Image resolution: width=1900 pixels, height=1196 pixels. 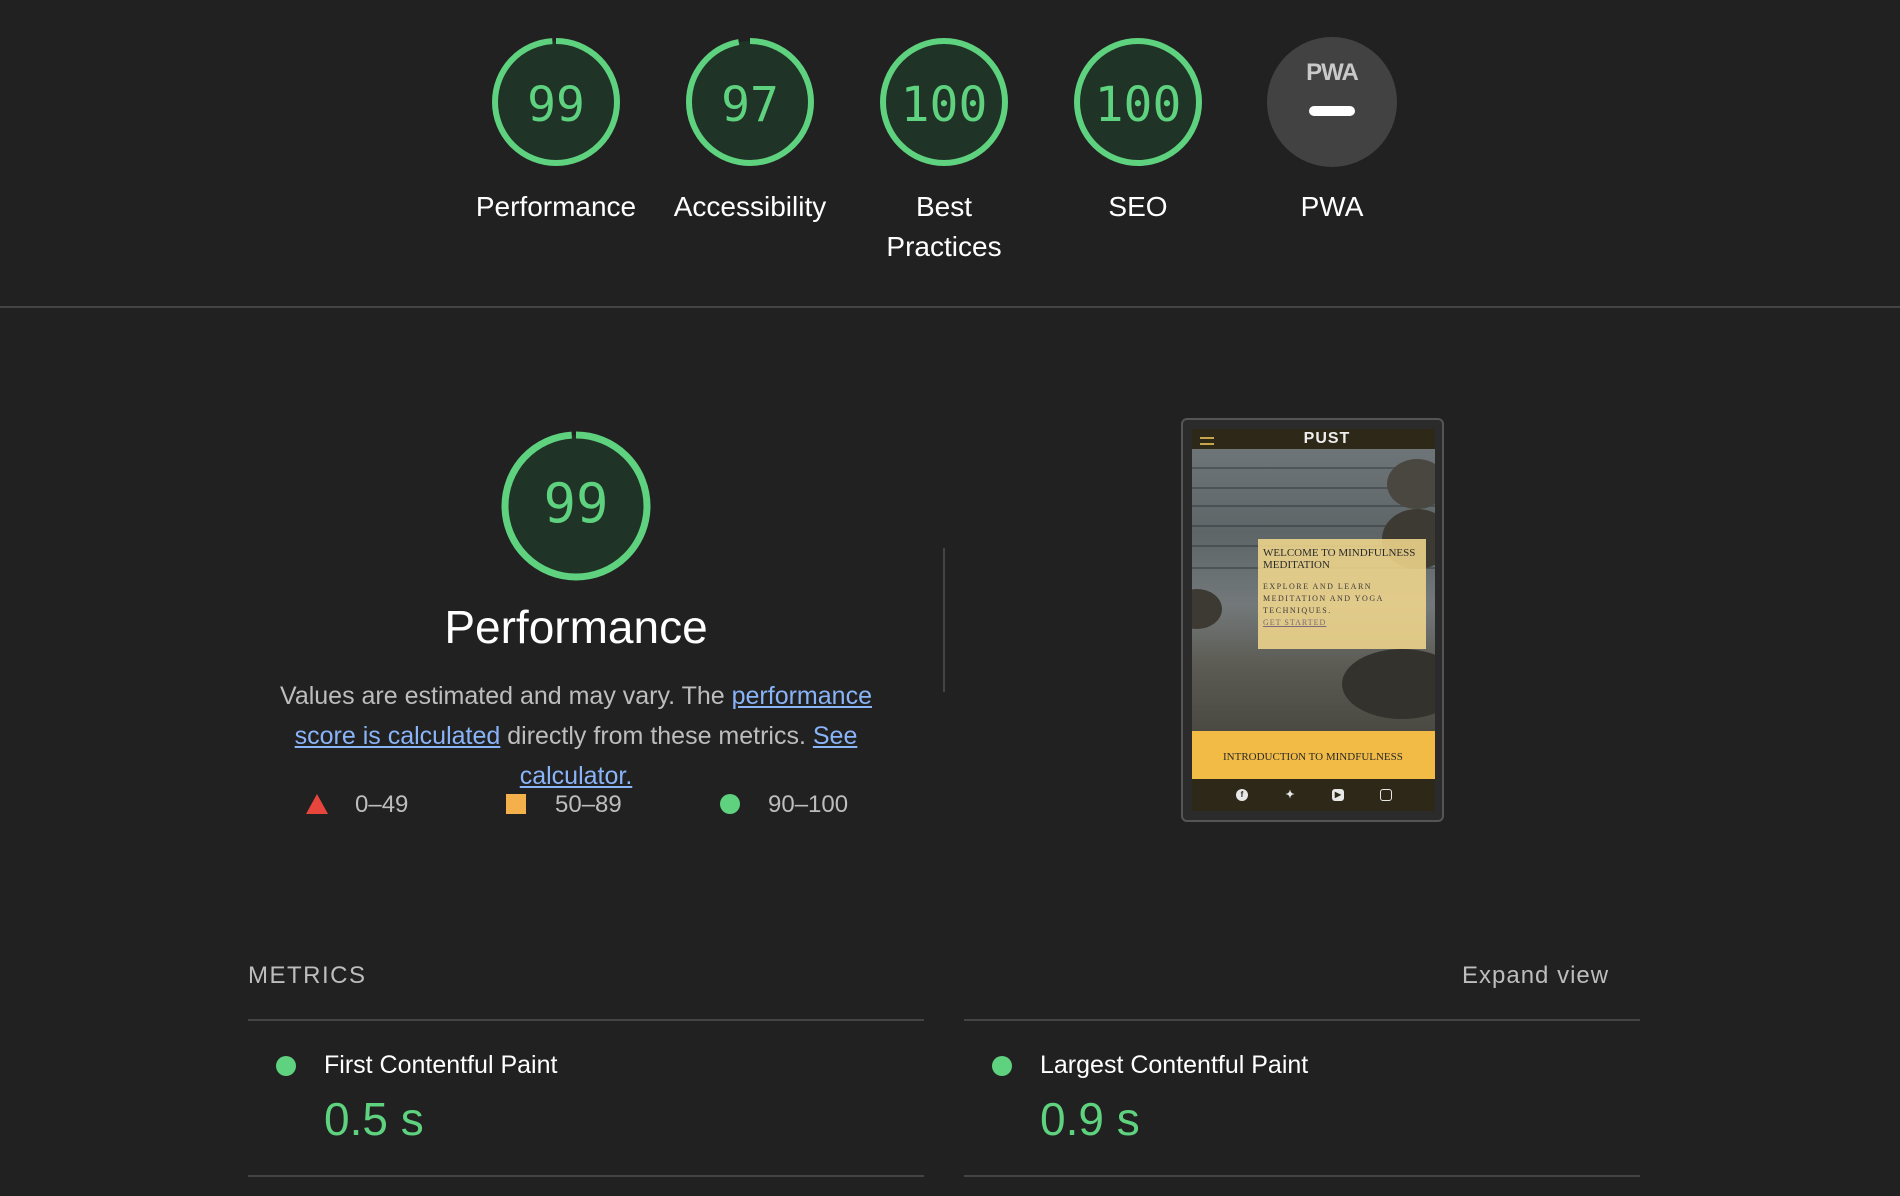 I want to click on gauge-seo: 100 SEO, so click(x=1138, y=132).